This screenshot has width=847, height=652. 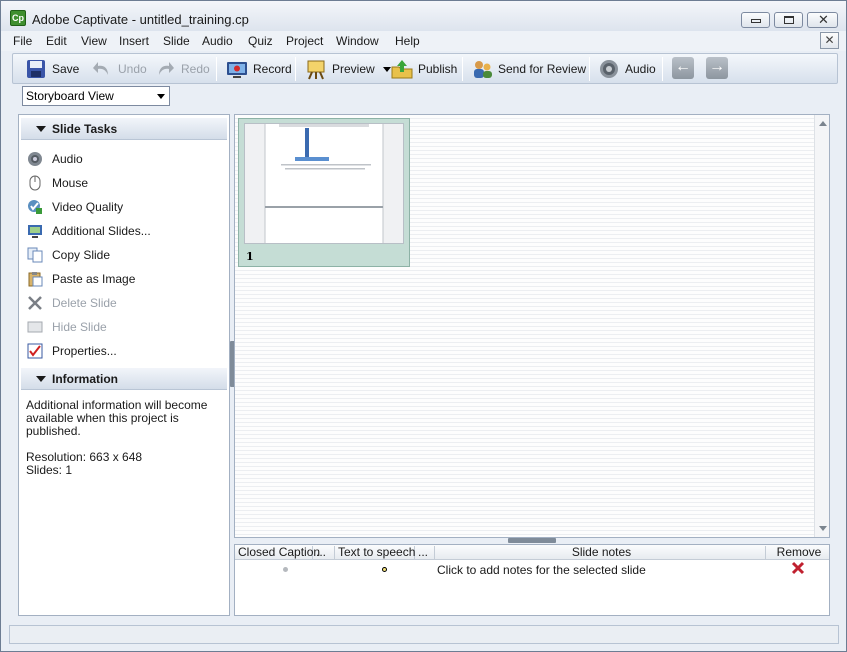 What do you see at coordinates (717, 68) in the screenshot?
I see `next-slide-button: →` at bounding box center [717, 68].